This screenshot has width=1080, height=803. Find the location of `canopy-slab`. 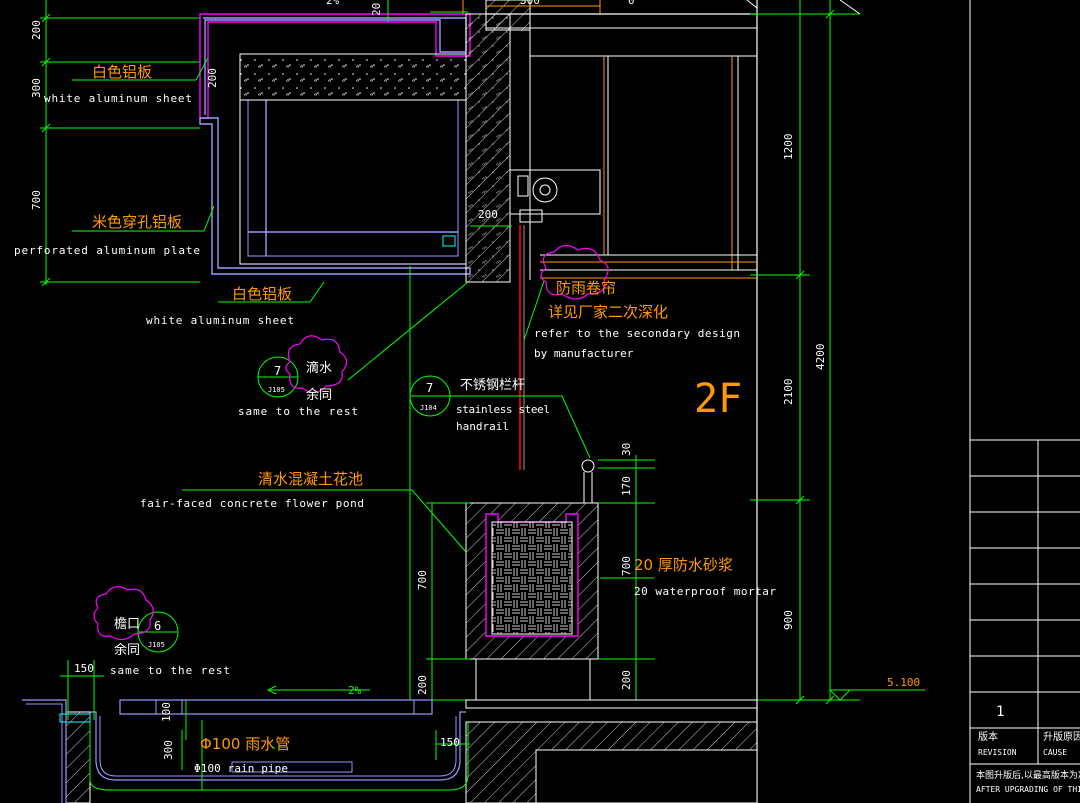

canopy-slab is located at coordinates (353, 77).